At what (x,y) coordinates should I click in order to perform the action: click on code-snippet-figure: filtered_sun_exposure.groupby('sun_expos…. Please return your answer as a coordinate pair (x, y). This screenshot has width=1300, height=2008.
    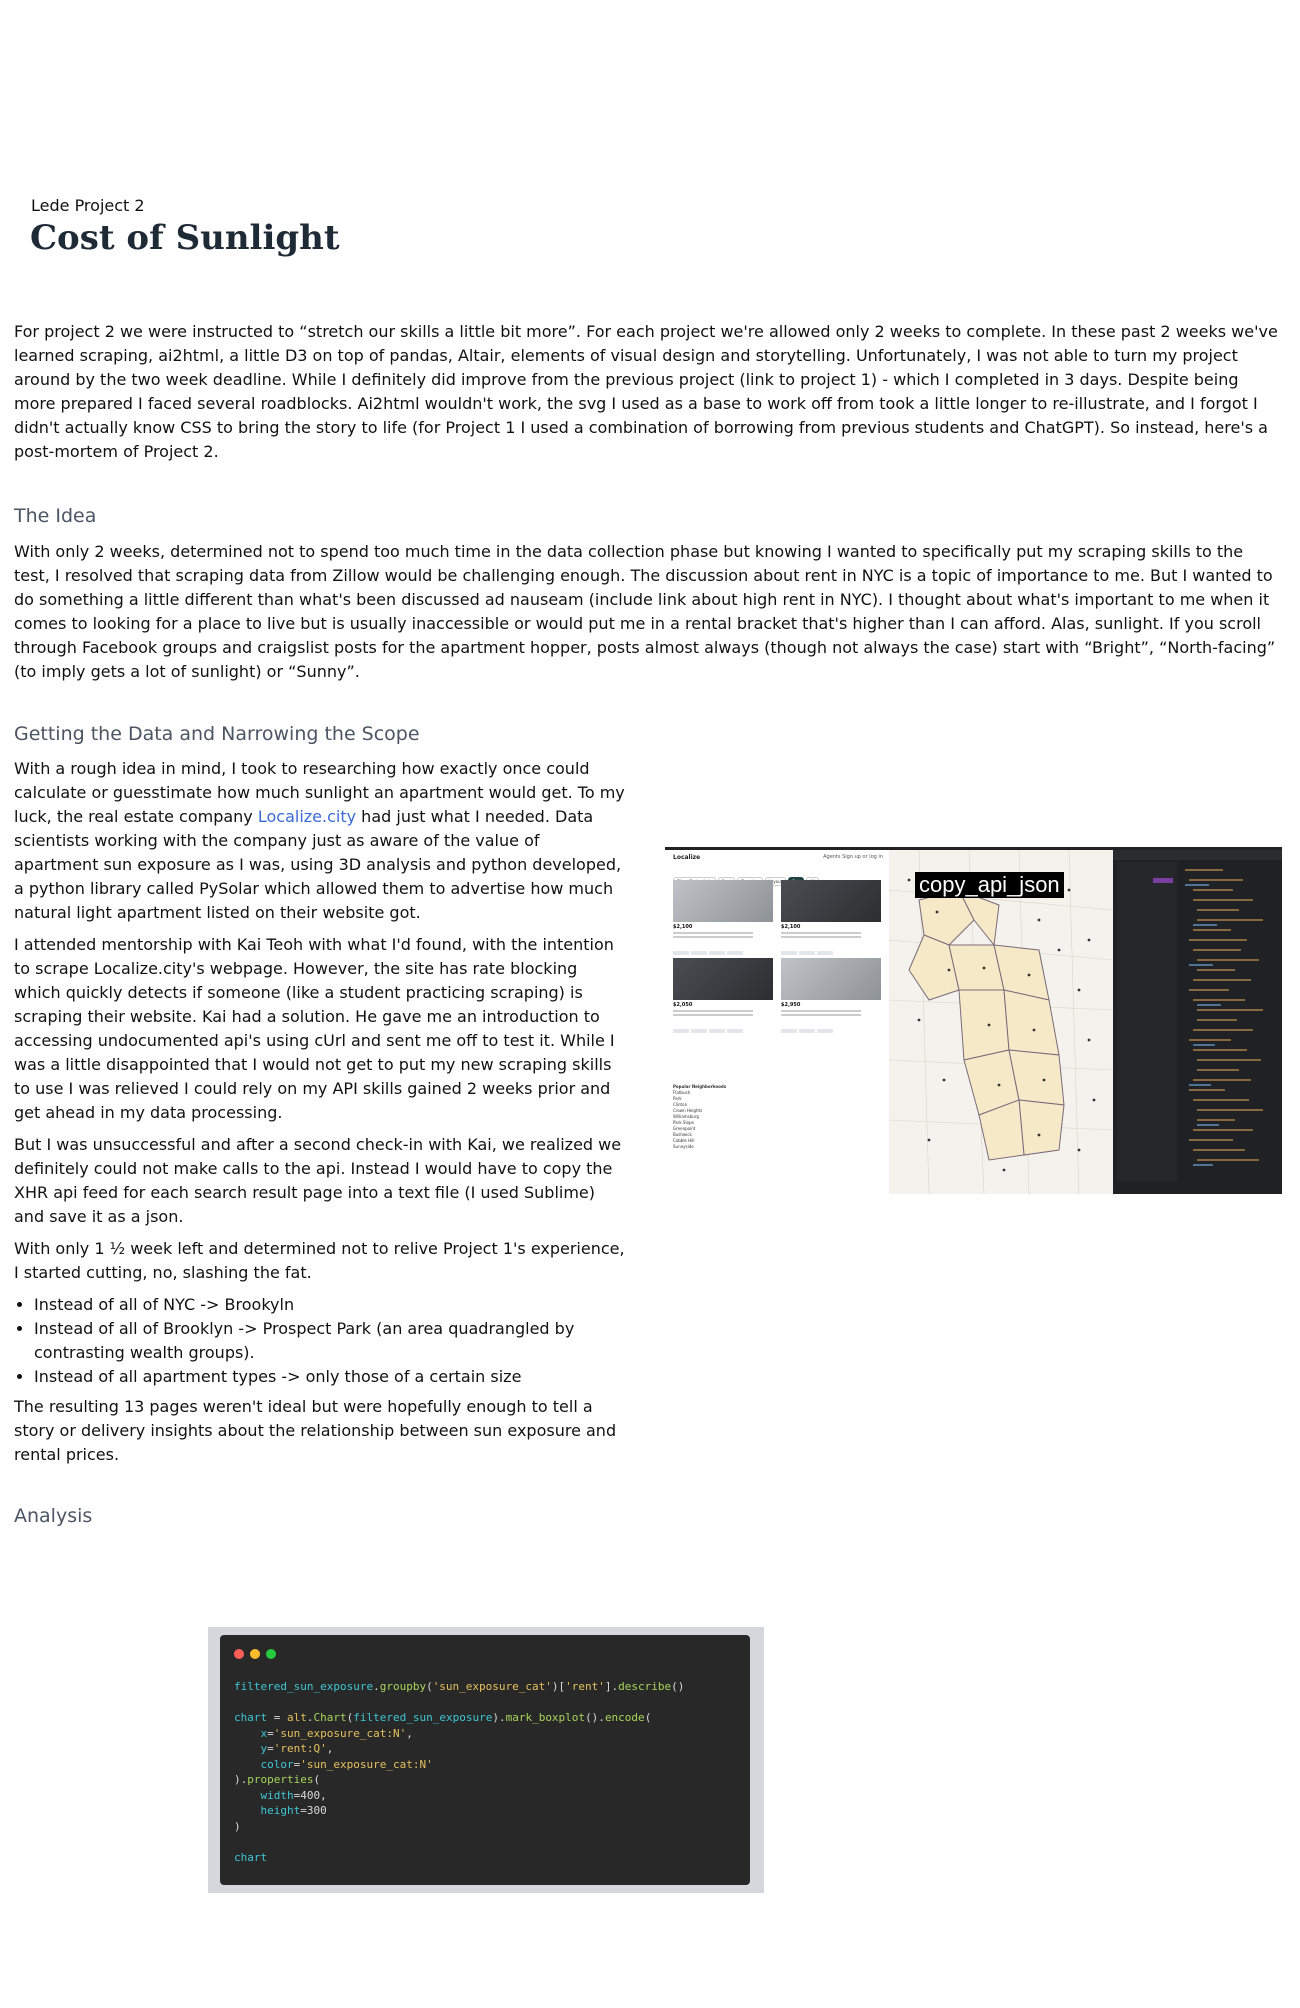
    Looking at the image, I should click on (486, 1760).